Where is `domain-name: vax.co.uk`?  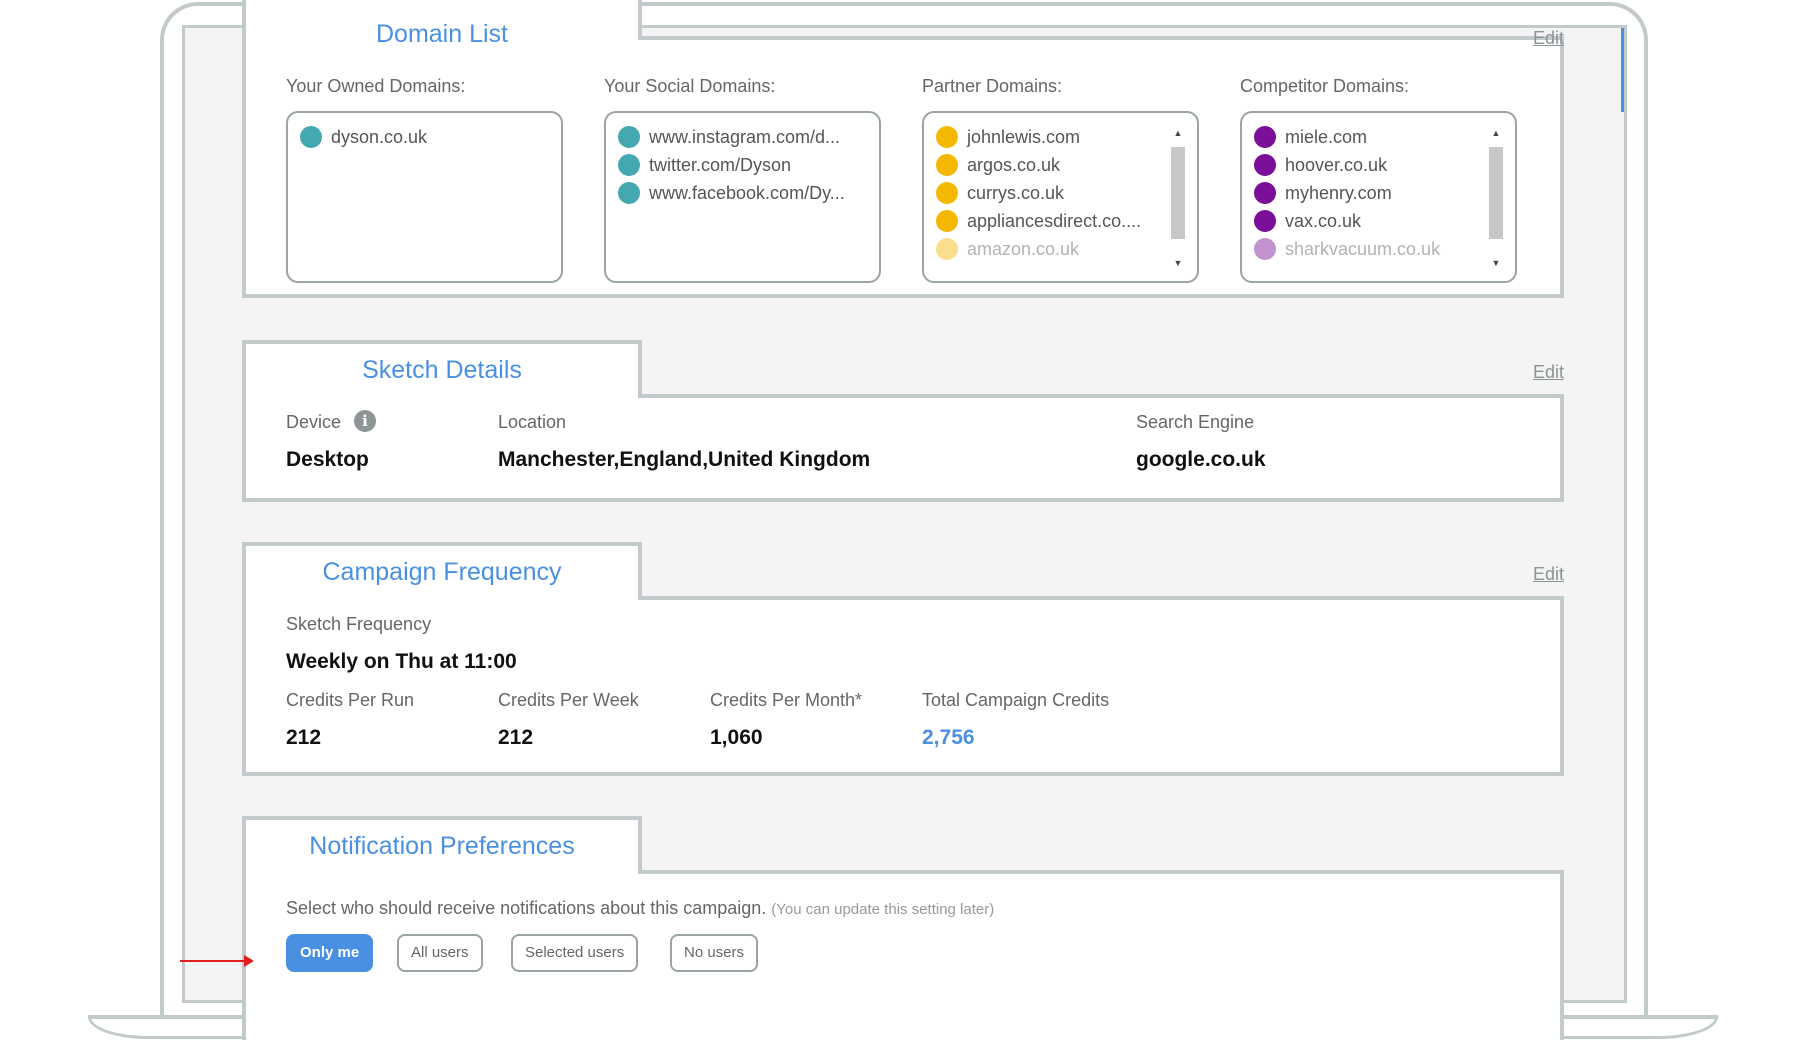 domain-name: vax.co.uk is located at coordinates (1323, 220).